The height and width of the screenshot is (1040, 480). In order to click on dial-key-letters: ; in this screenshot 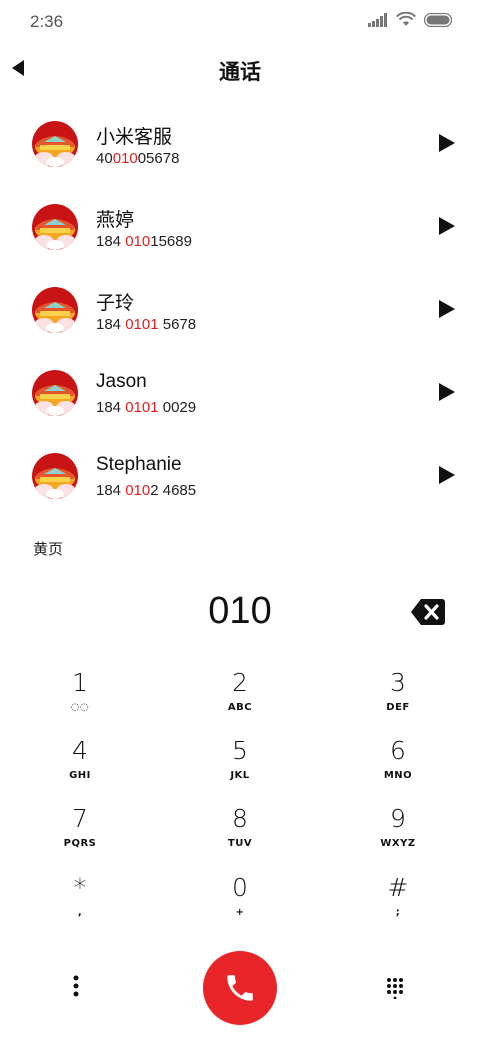, I will do `click(398, 912)`.